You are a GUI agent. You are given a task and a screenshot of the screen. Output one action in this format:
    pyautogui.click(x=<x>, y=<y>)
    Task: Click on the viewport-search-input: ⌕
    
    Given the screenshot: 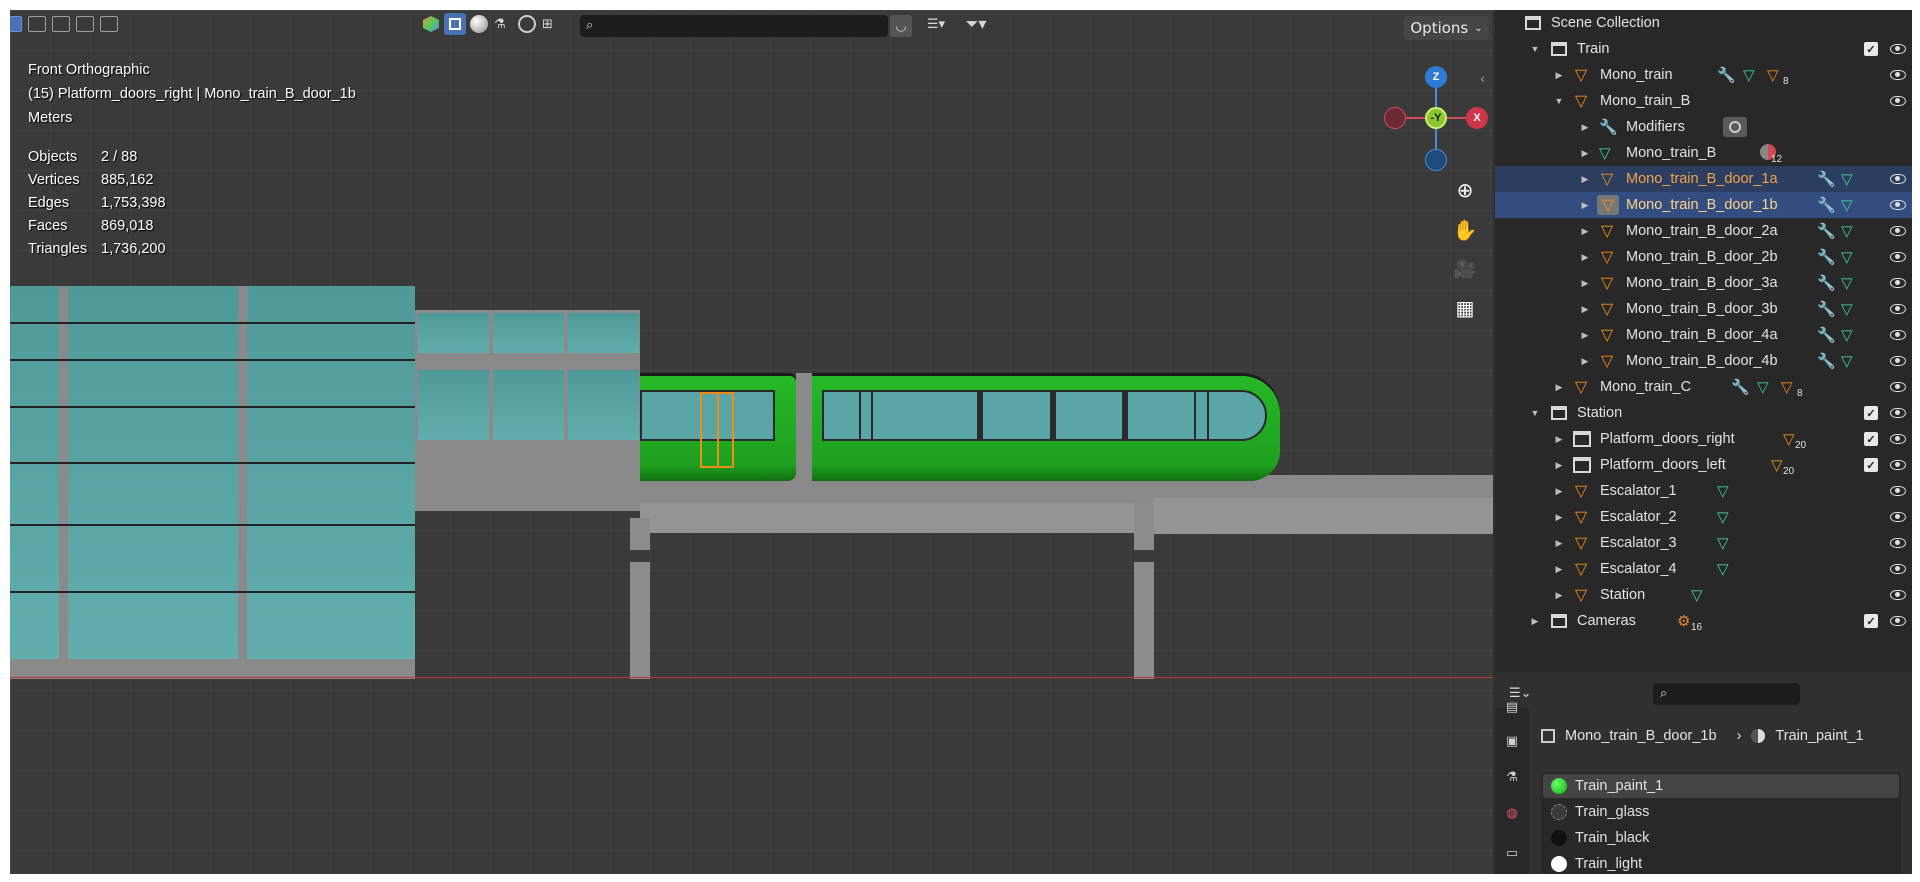 What is the action you would take?
    pyautogui.click(x=734, y=26)
    